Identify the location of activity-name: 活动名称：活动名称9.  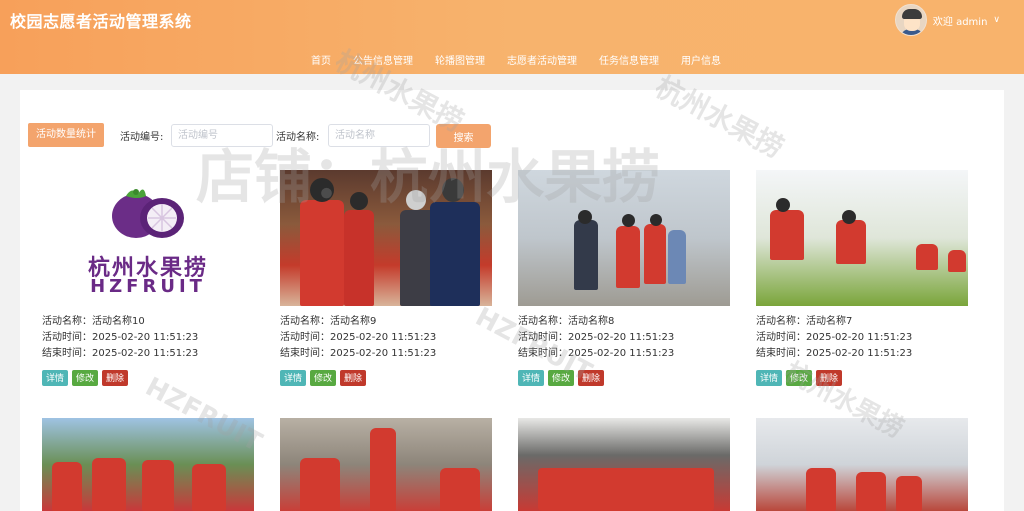
(328, 321).